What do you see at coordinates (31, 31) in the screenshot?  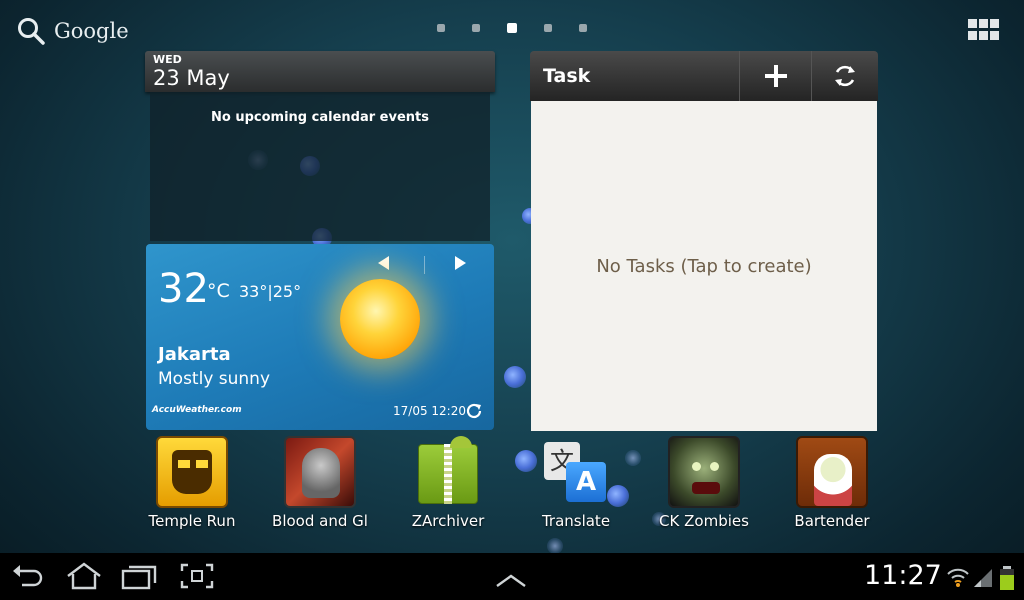 I see `search-icon` at bounding box center [31, 31].